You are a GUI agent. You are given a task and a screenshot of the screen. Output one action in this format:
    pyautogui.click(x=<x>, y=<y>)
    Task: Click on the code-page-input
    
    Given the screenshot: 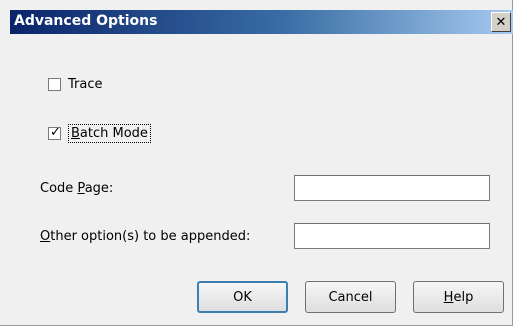 What is the action you would take?
    pyautogui.click(x=392, y=188)
    